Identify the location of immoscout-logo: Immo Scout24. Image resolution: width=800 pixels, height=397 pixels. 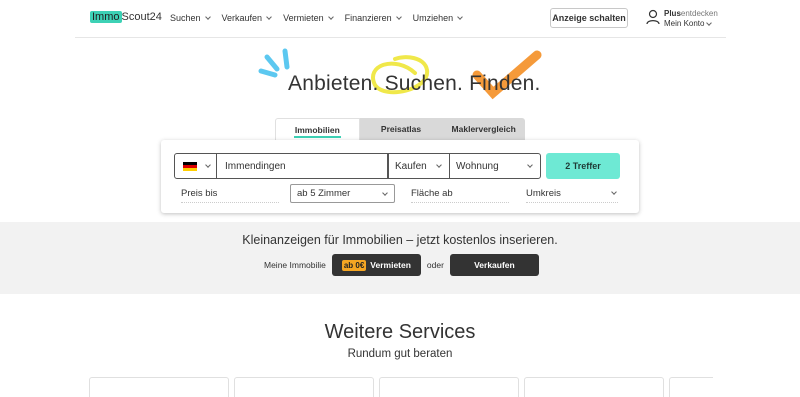
(126, 17).